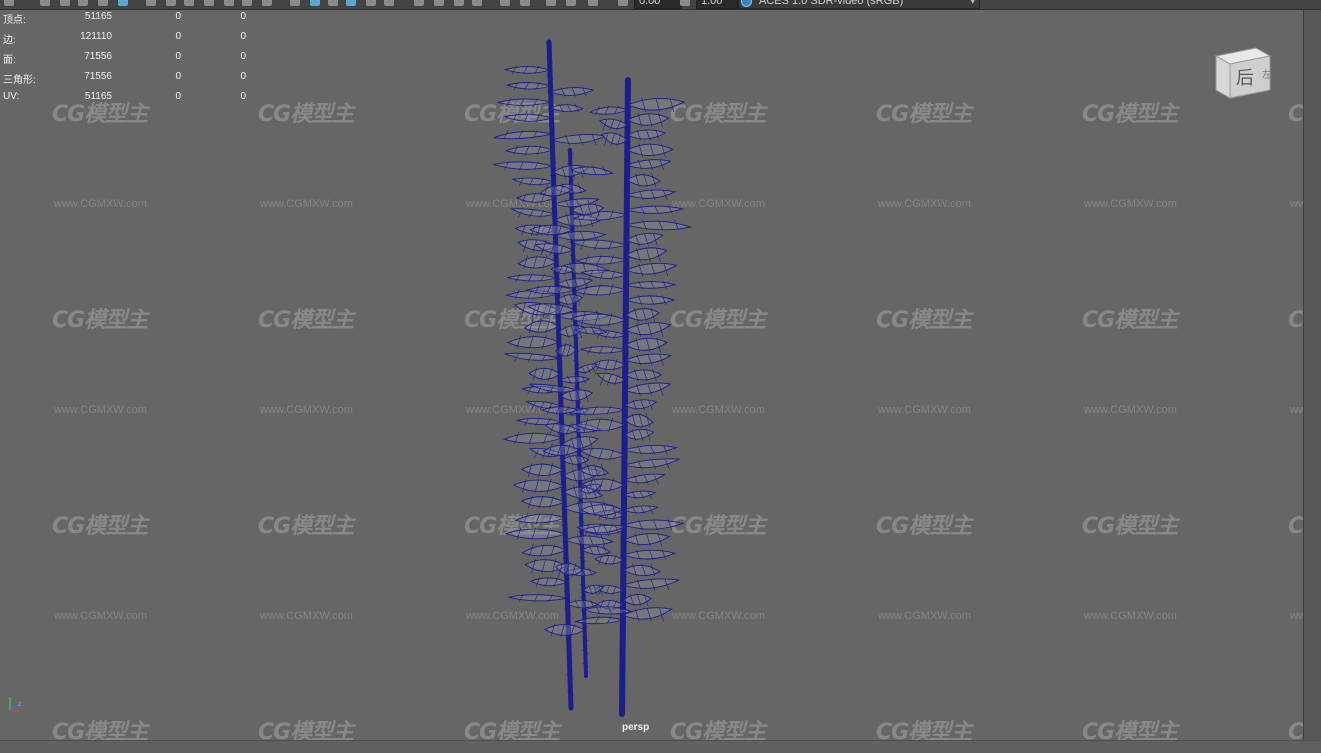  Describe the element at coordinates (1245, 78) in the screenshot. I see `viewcube-face-label: 后` at that location.